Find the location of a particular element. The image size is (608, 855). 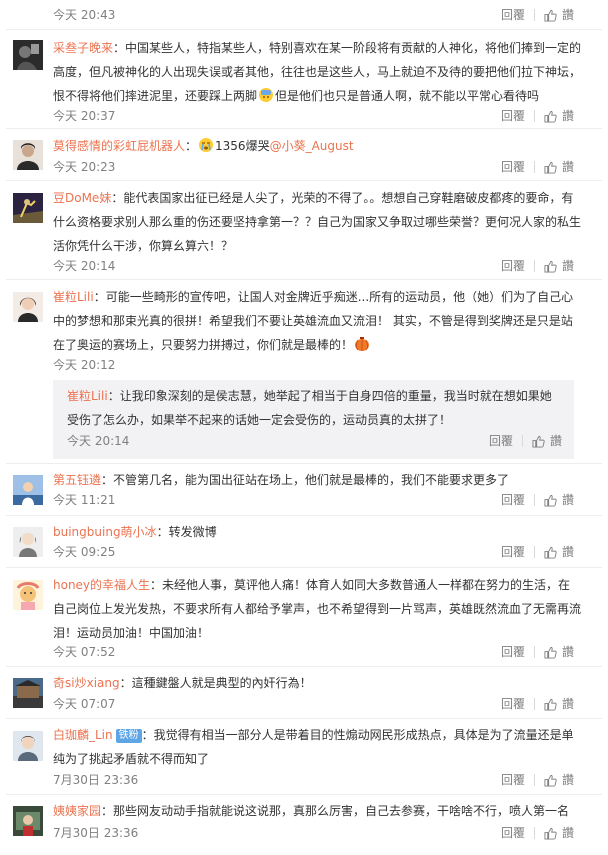

mention-link: @小葵_August is located at coordinates (312, 146).